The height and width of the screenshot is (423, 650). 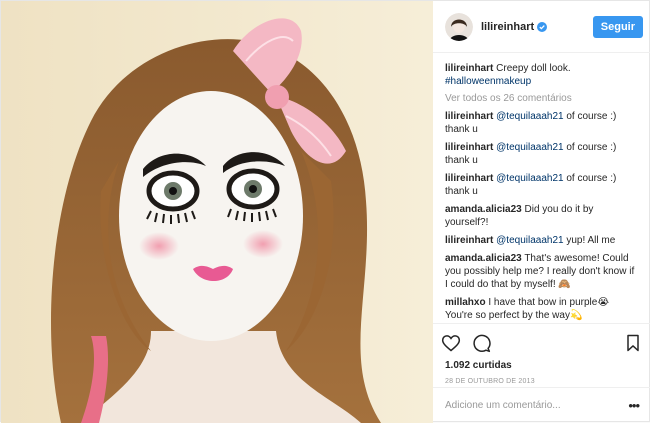 I want to click on caption-text: Creepy doll look., so click(x=533, y=68).